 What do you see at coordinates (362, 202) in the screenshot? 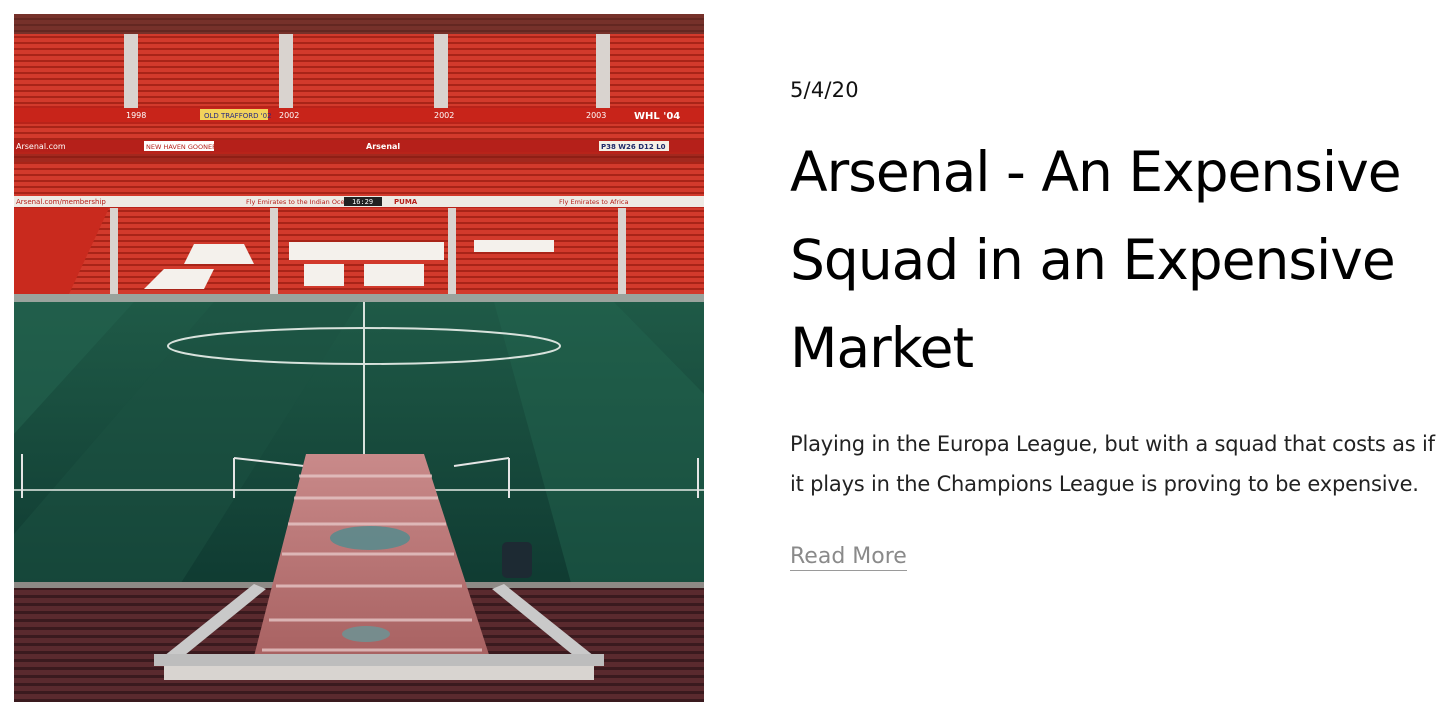
I see `sign-clock: 16:29` at bounding box center [362, 202].